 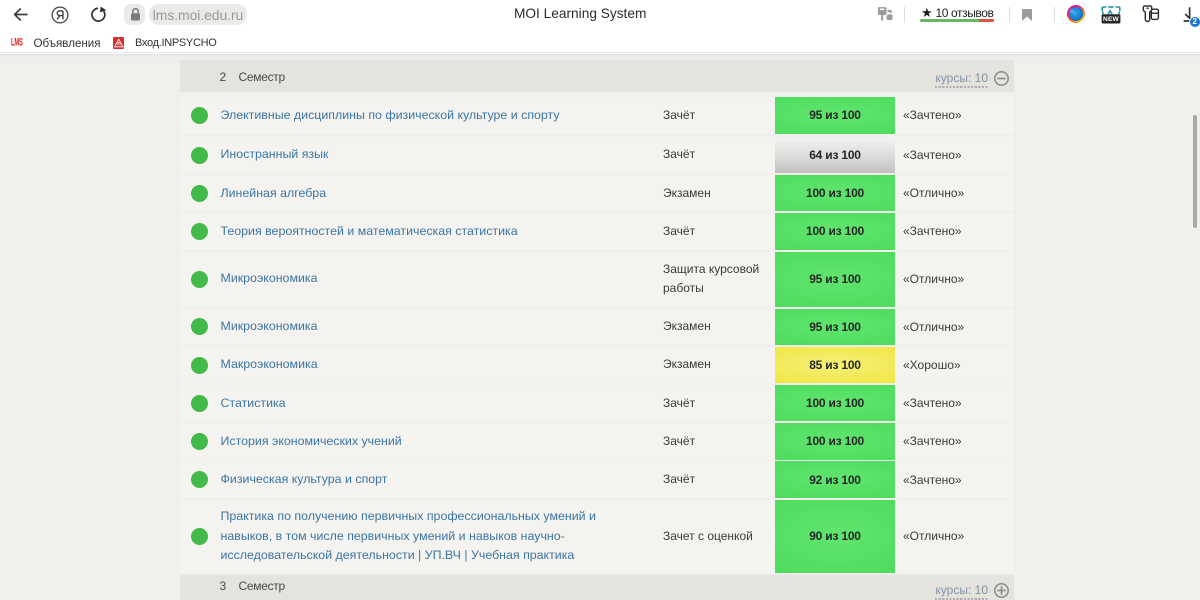 What do you see at coordinates (1111, 19) in the screenshot?
I see `svg-text: NEW` at bounding box center [1111, 19].